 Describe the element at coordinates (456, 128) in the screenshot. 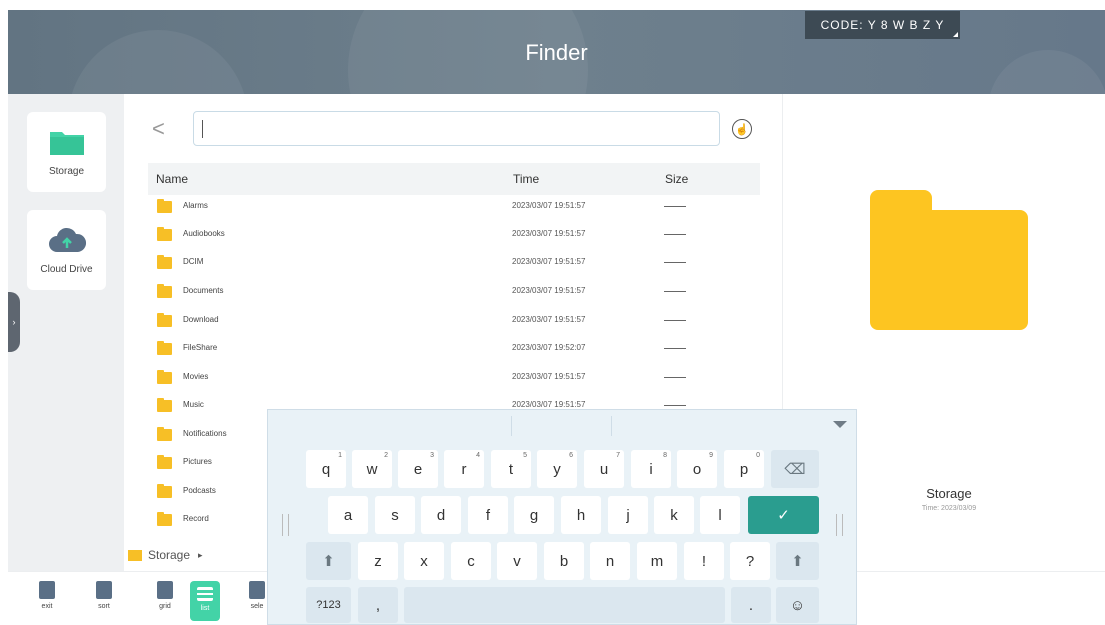

I see `path-input` at that location.